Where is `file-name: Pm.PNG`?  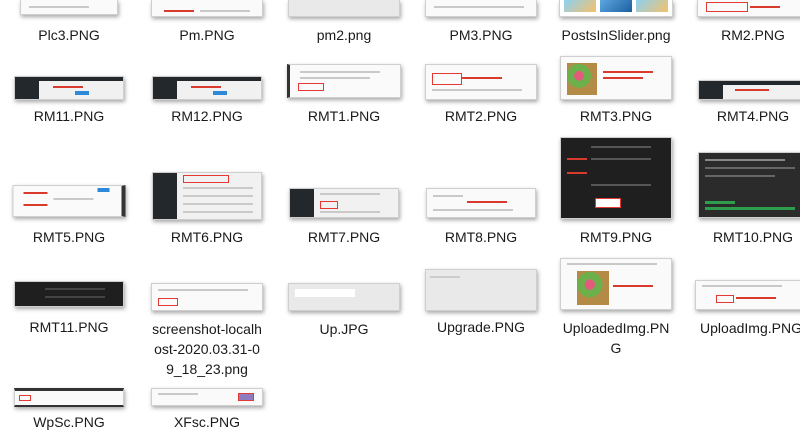 file-name: Pm.PNG is located at coordinates (207, 35).